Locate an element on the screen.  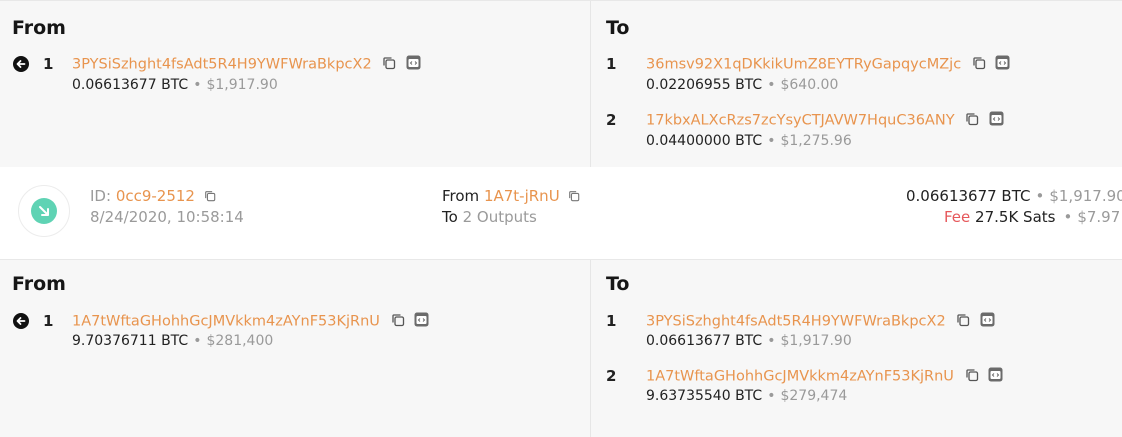
output-usd: $279,474 is located at coordinates (814, 396).